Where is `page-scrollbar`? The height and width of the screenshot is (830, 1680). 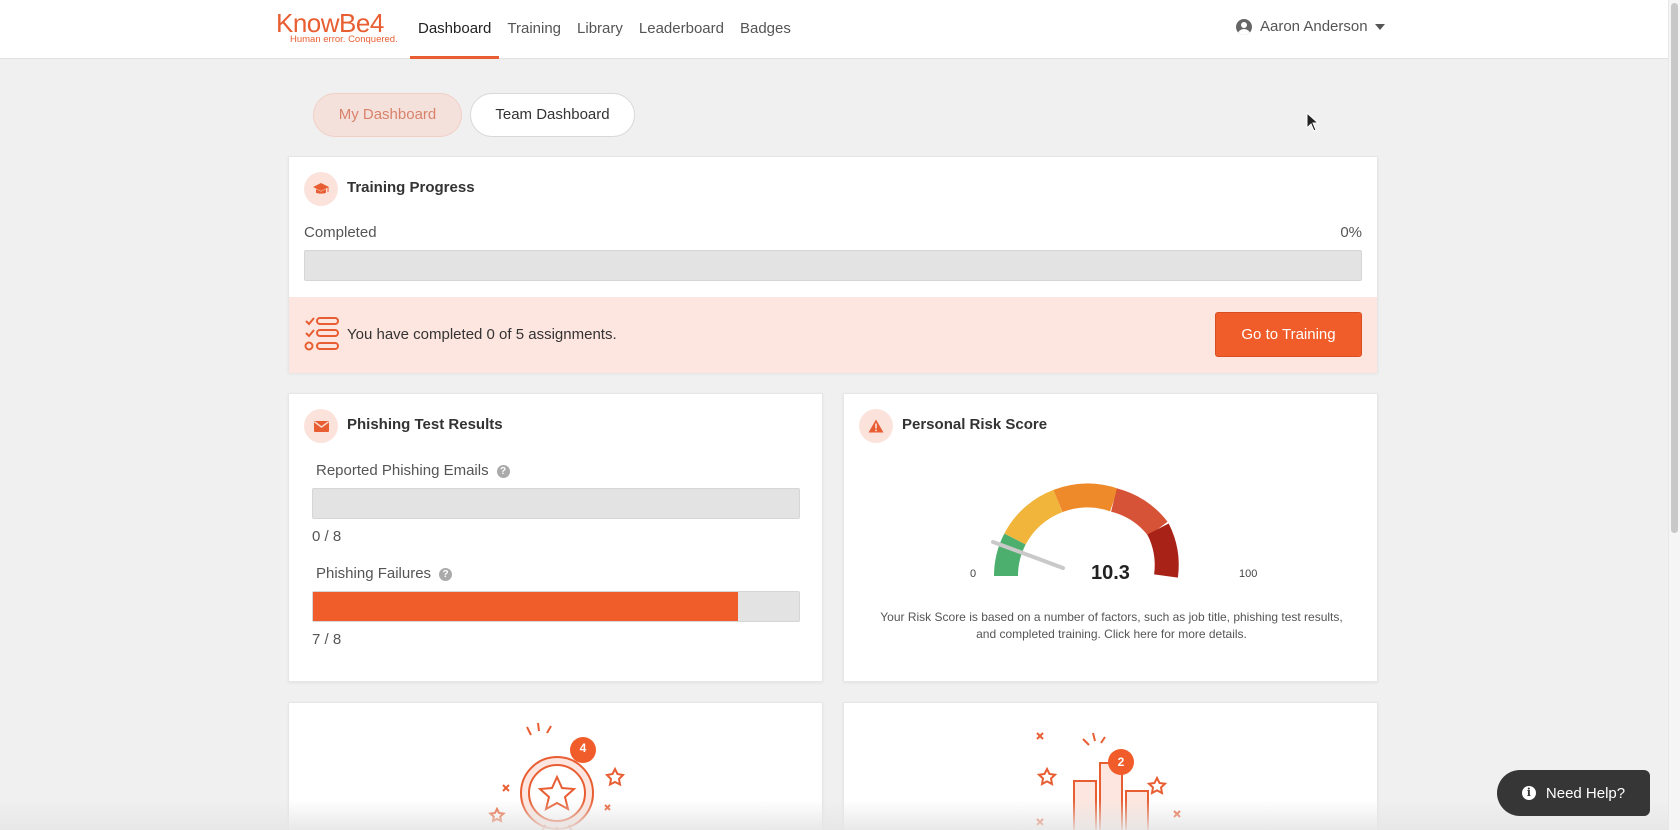
page-scrollbar is located at coordinates (1674, 415).